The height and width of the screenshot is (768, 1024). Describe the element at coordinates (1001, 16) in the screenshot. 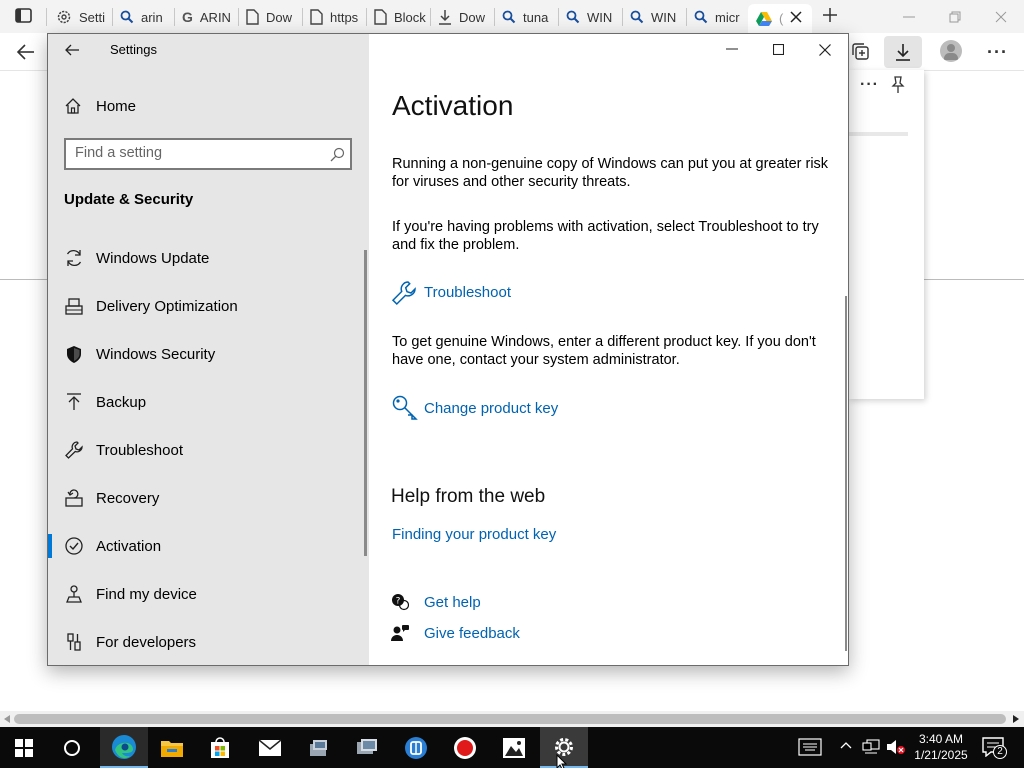

I see `browser-close-button` at that location.